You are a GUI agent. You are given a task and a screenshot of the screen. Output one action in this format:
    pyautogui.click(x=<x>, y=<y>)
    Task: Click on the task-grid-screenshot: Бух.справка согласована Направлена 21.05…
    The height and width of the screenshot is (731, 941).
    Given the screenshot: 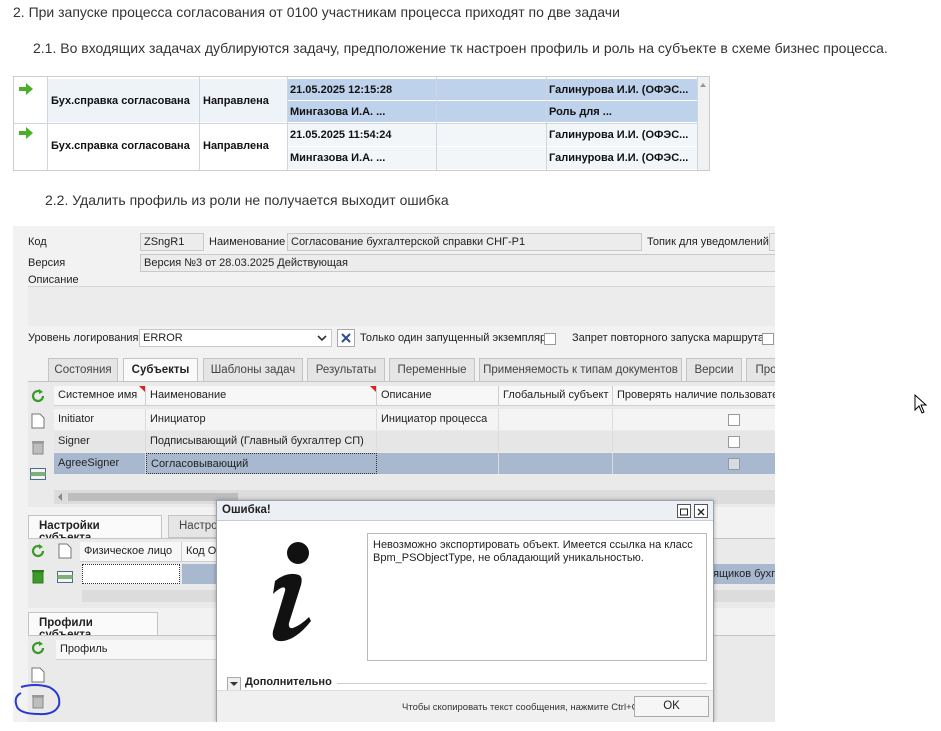 What is the action you would take?
    pyautogui.click(x=361, y=123)
    